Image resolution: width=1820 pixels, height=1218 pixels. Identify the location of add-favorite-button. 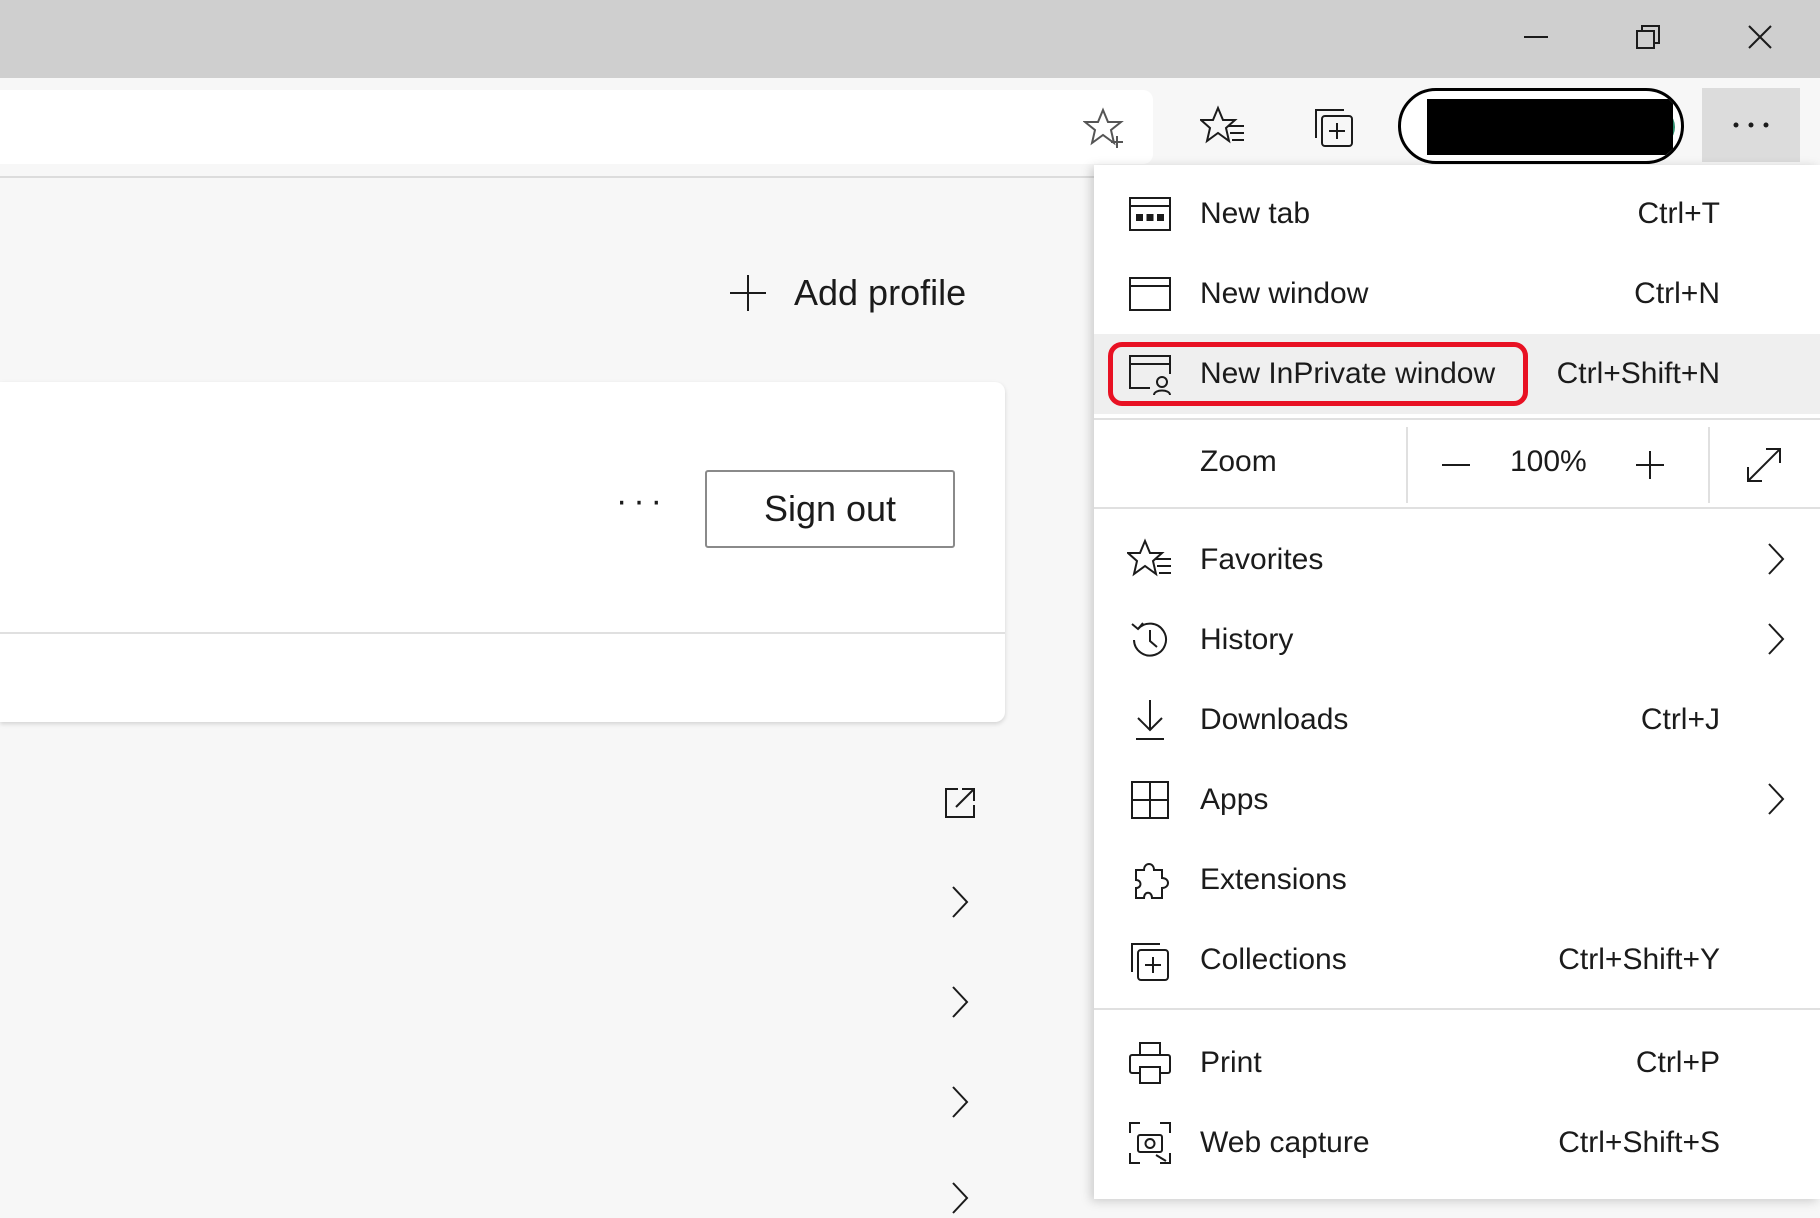
(1105, 128).